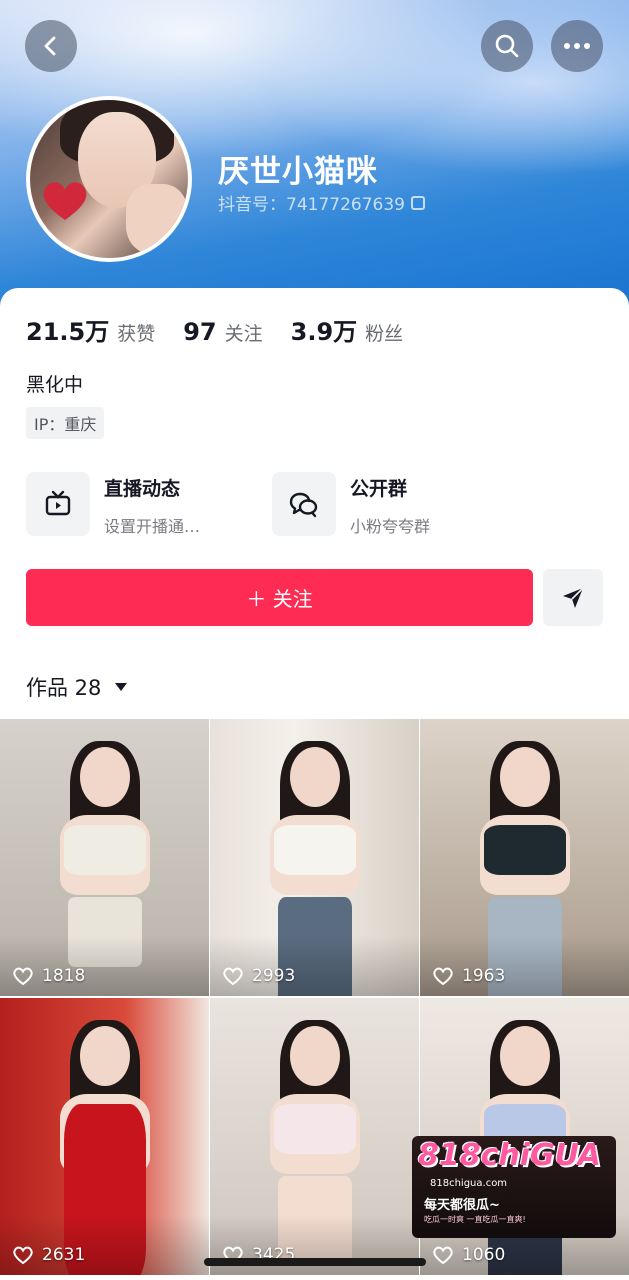  I want to click on nickname: 厌世小猫咪, so click(298, 172).